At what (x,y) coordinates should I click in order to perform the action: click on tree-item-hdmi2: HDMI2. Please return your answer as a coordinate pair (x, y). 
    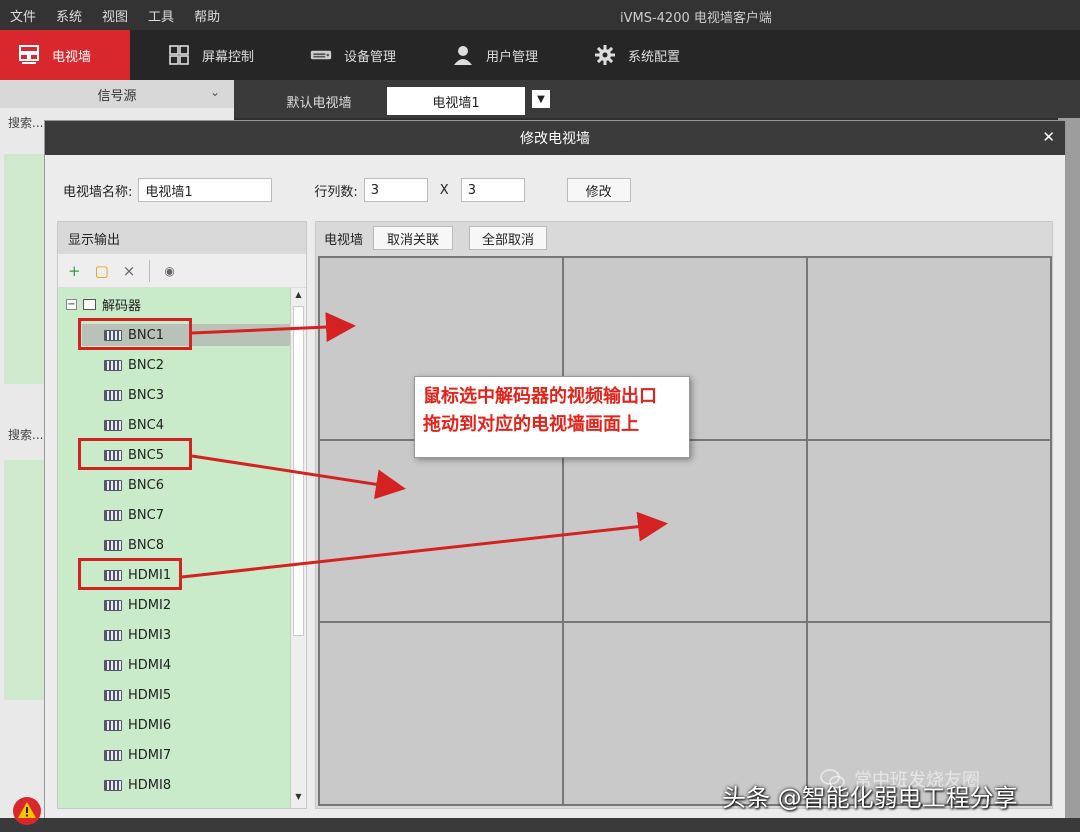
    Looking at the image, I should click on (137, 605).